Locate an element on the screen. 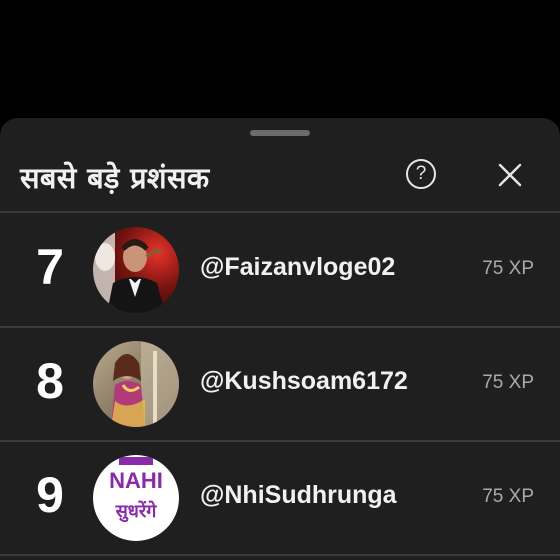 This screenshot has width=560, height=560. logo-text-top: NAHI is located at coordinates (136, 480).